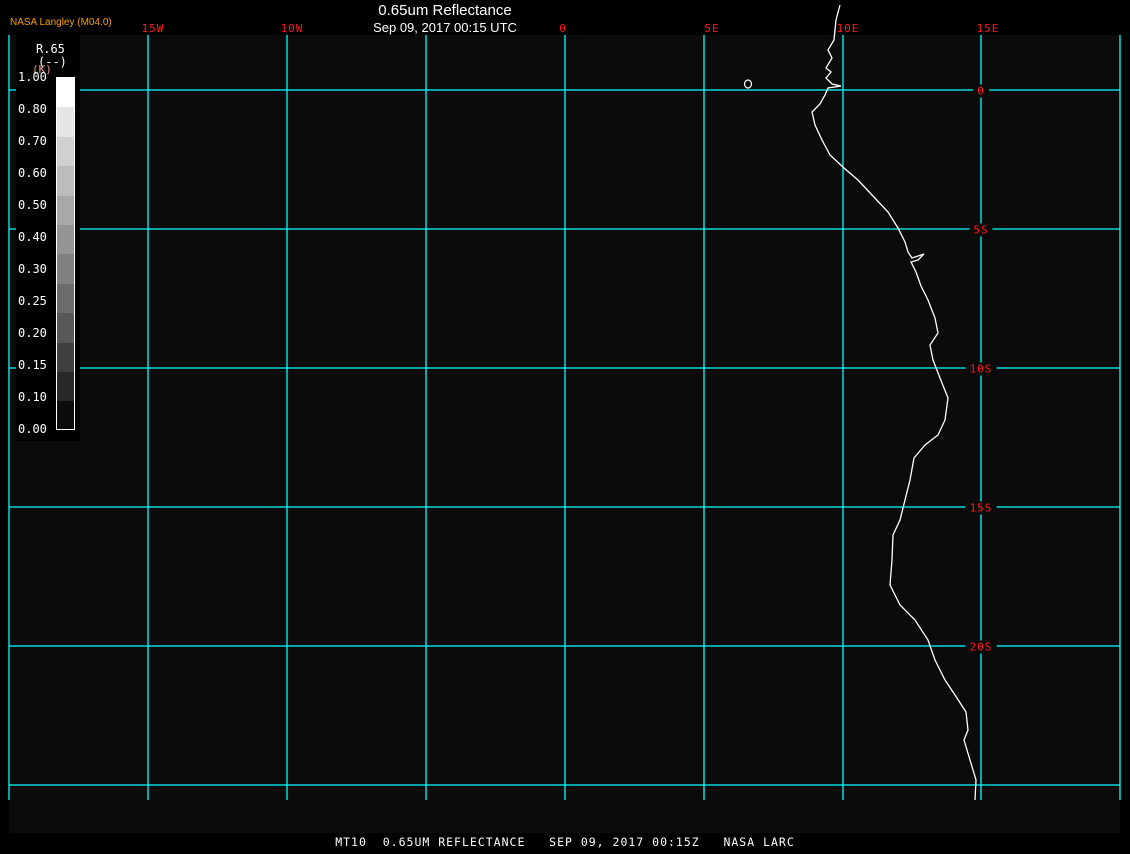 The image size is (1130, 854). I want to click on brand-label: NASA Langley (M04.0), so click(61, 22).